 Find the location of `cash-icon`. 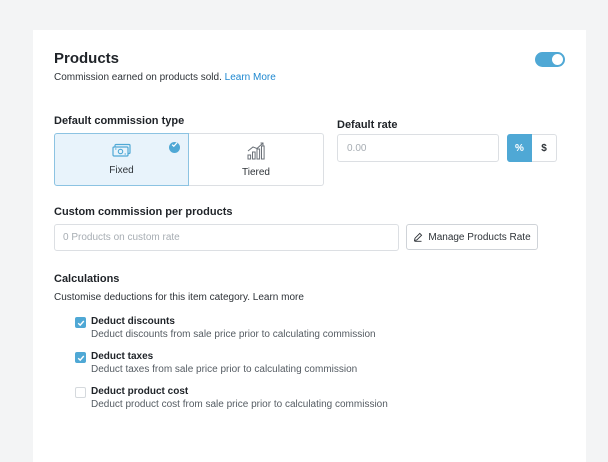

cash-icon is located at coordinates (121, 150).